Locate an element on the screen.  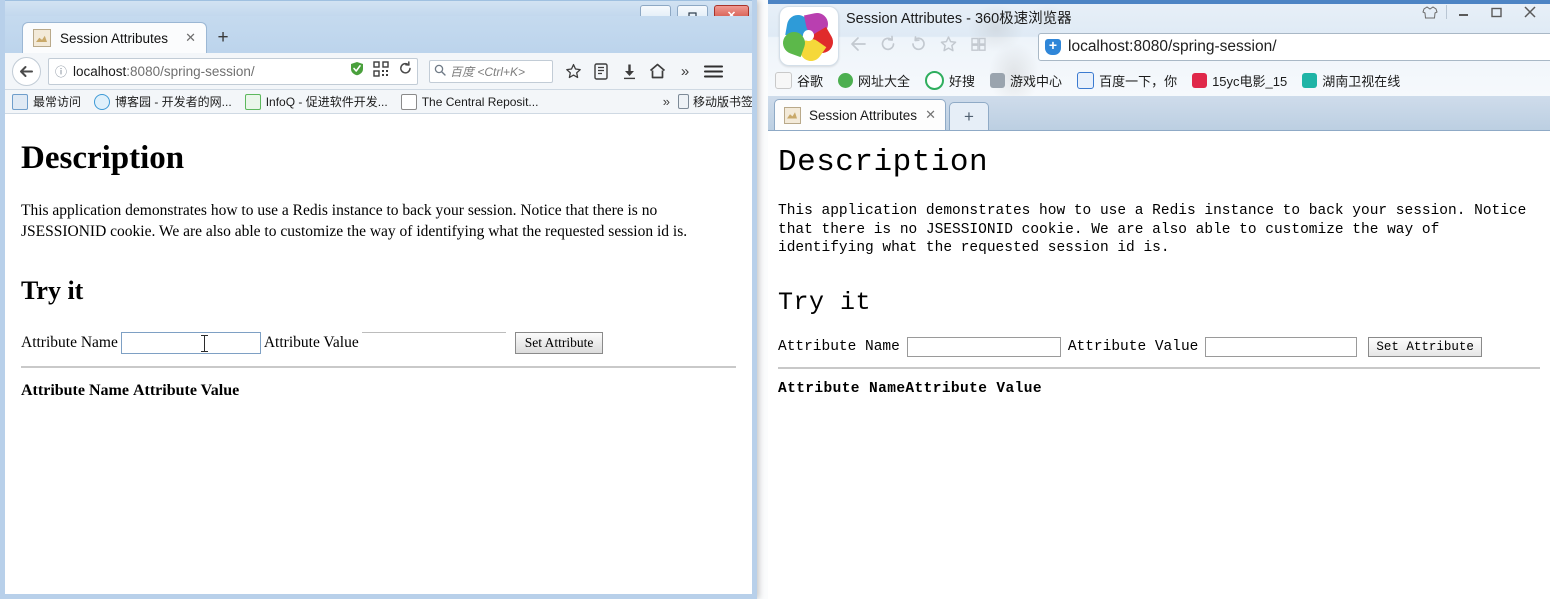
search-box-firefox: 百度 <Ctrl+K> is located at coordinates (491, 71).